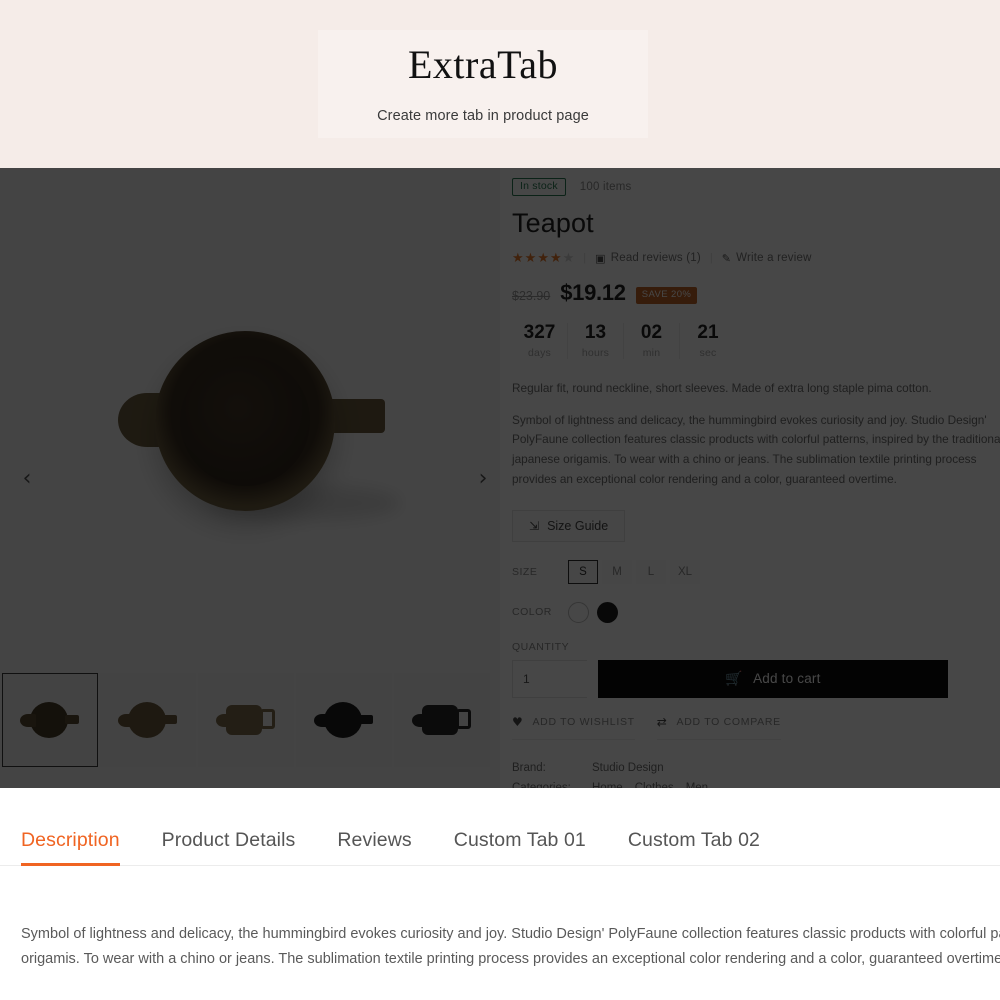 The width and height of the screenshot is (1000, 1000). Describe the element at coordinates (593, 612) in the screenshot. I see `color-options` at that location.